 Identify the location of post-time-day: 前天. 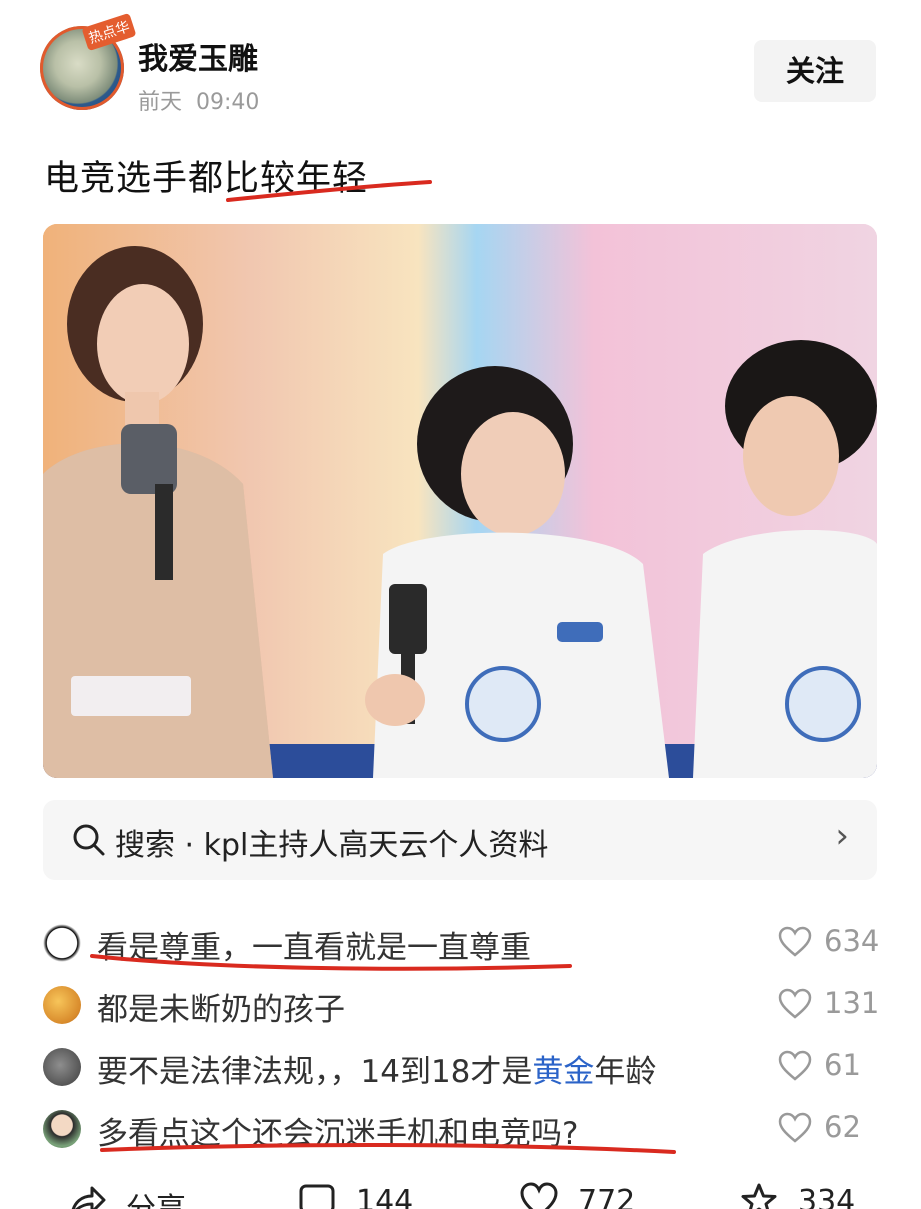
(160, 102).